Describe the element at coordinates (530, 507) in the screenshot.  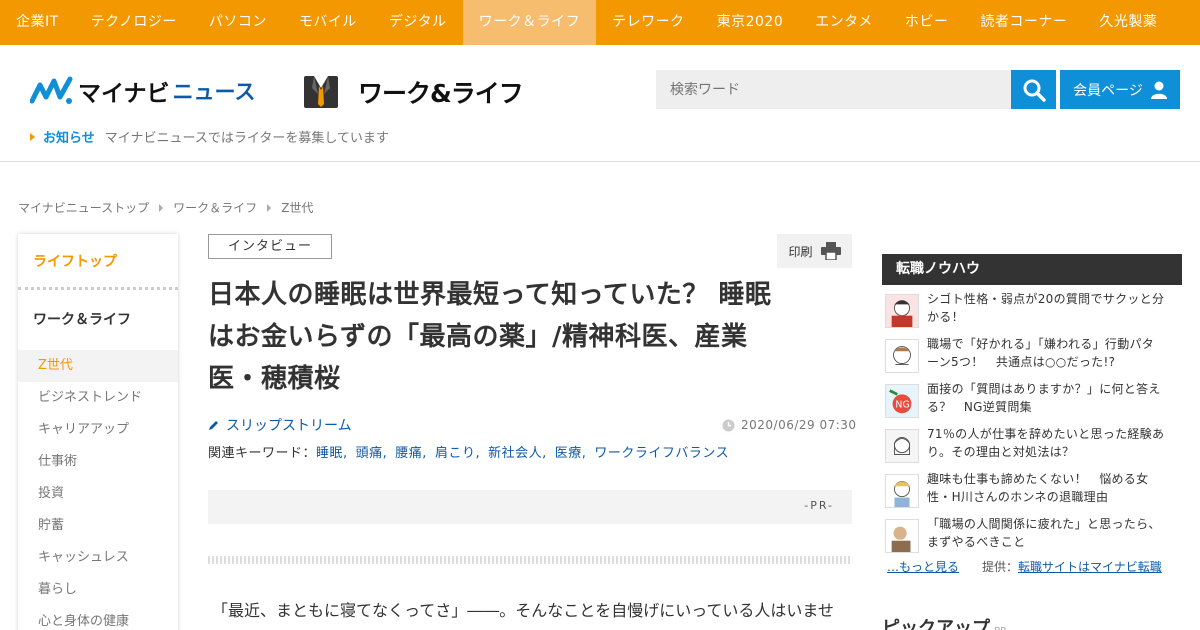
I see `pr-ad-slot: -PR-` at that location.